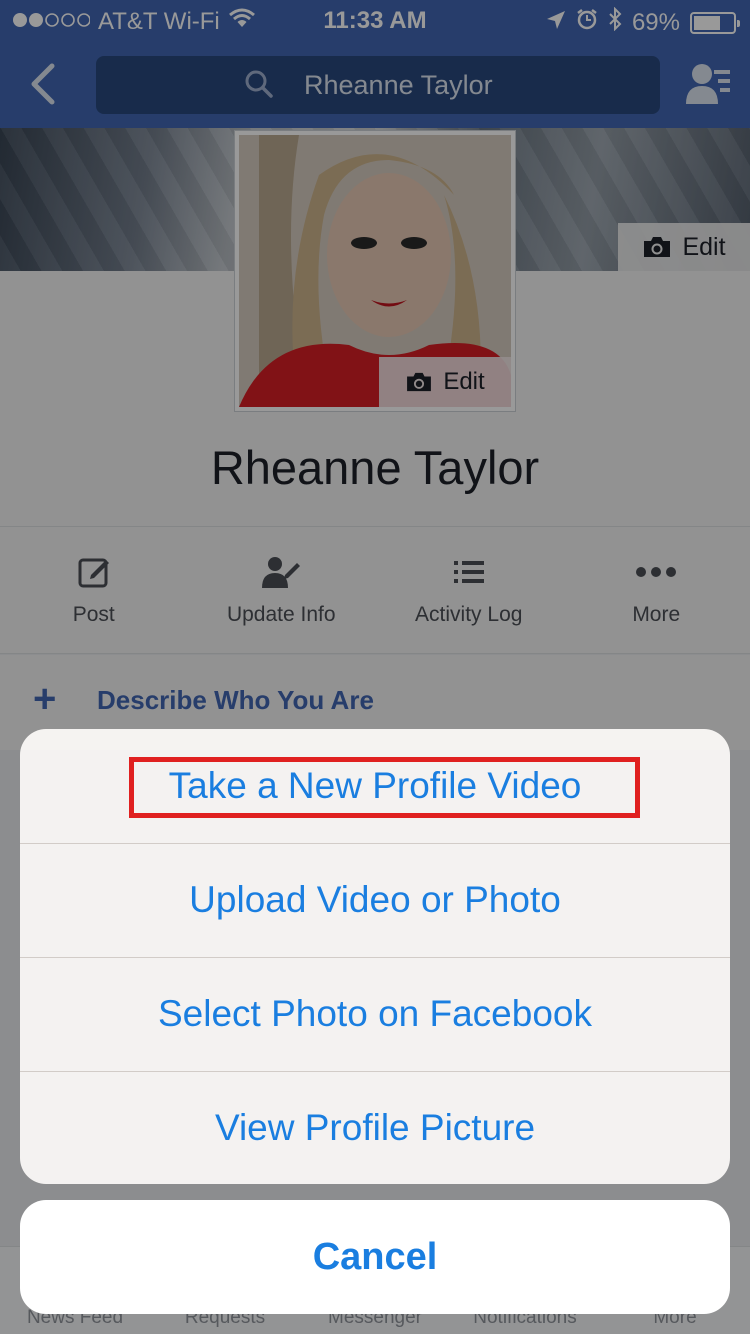 This screenshot has height=1334, width=750. Describe the element at coordinates (384, 787) in the screenshot. I see `annotation-highlight-box` at that location.